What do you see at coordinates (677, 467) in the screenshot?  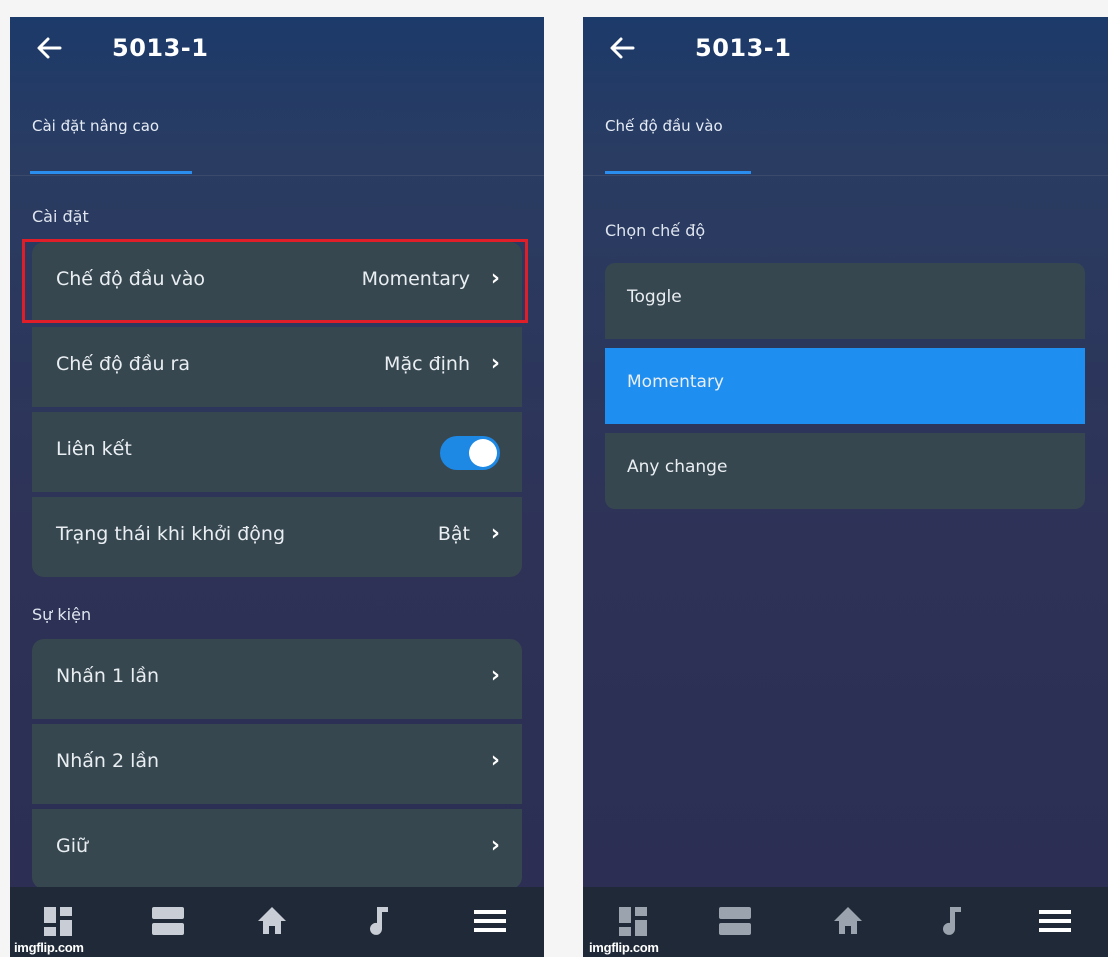 I see `option-label: Any change` at bounding box center [677, 467].